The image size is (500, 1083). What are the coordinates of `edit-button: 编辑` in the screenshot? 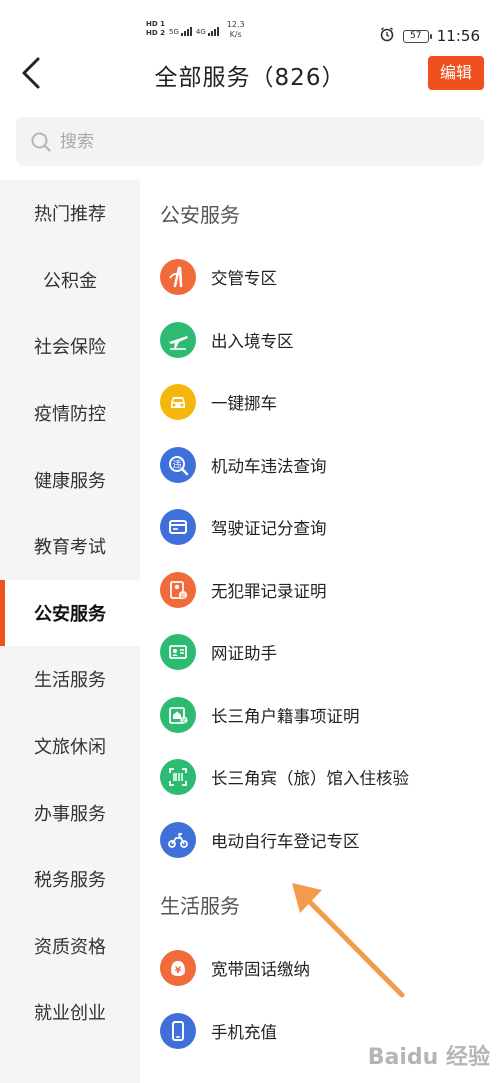 It's located at (456, 73).